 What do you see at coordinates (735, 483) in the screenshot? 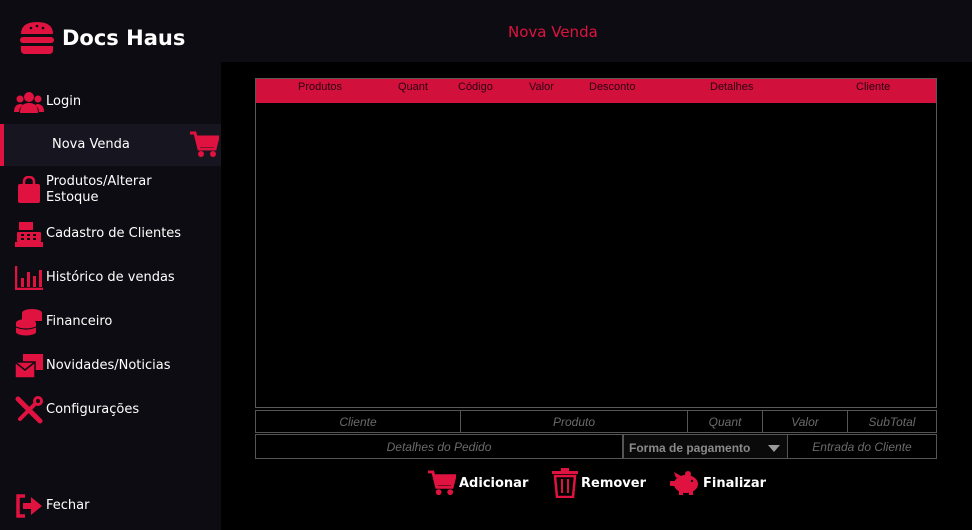
I see `finish-label: Finalizar` at bounding box center [735, 483].